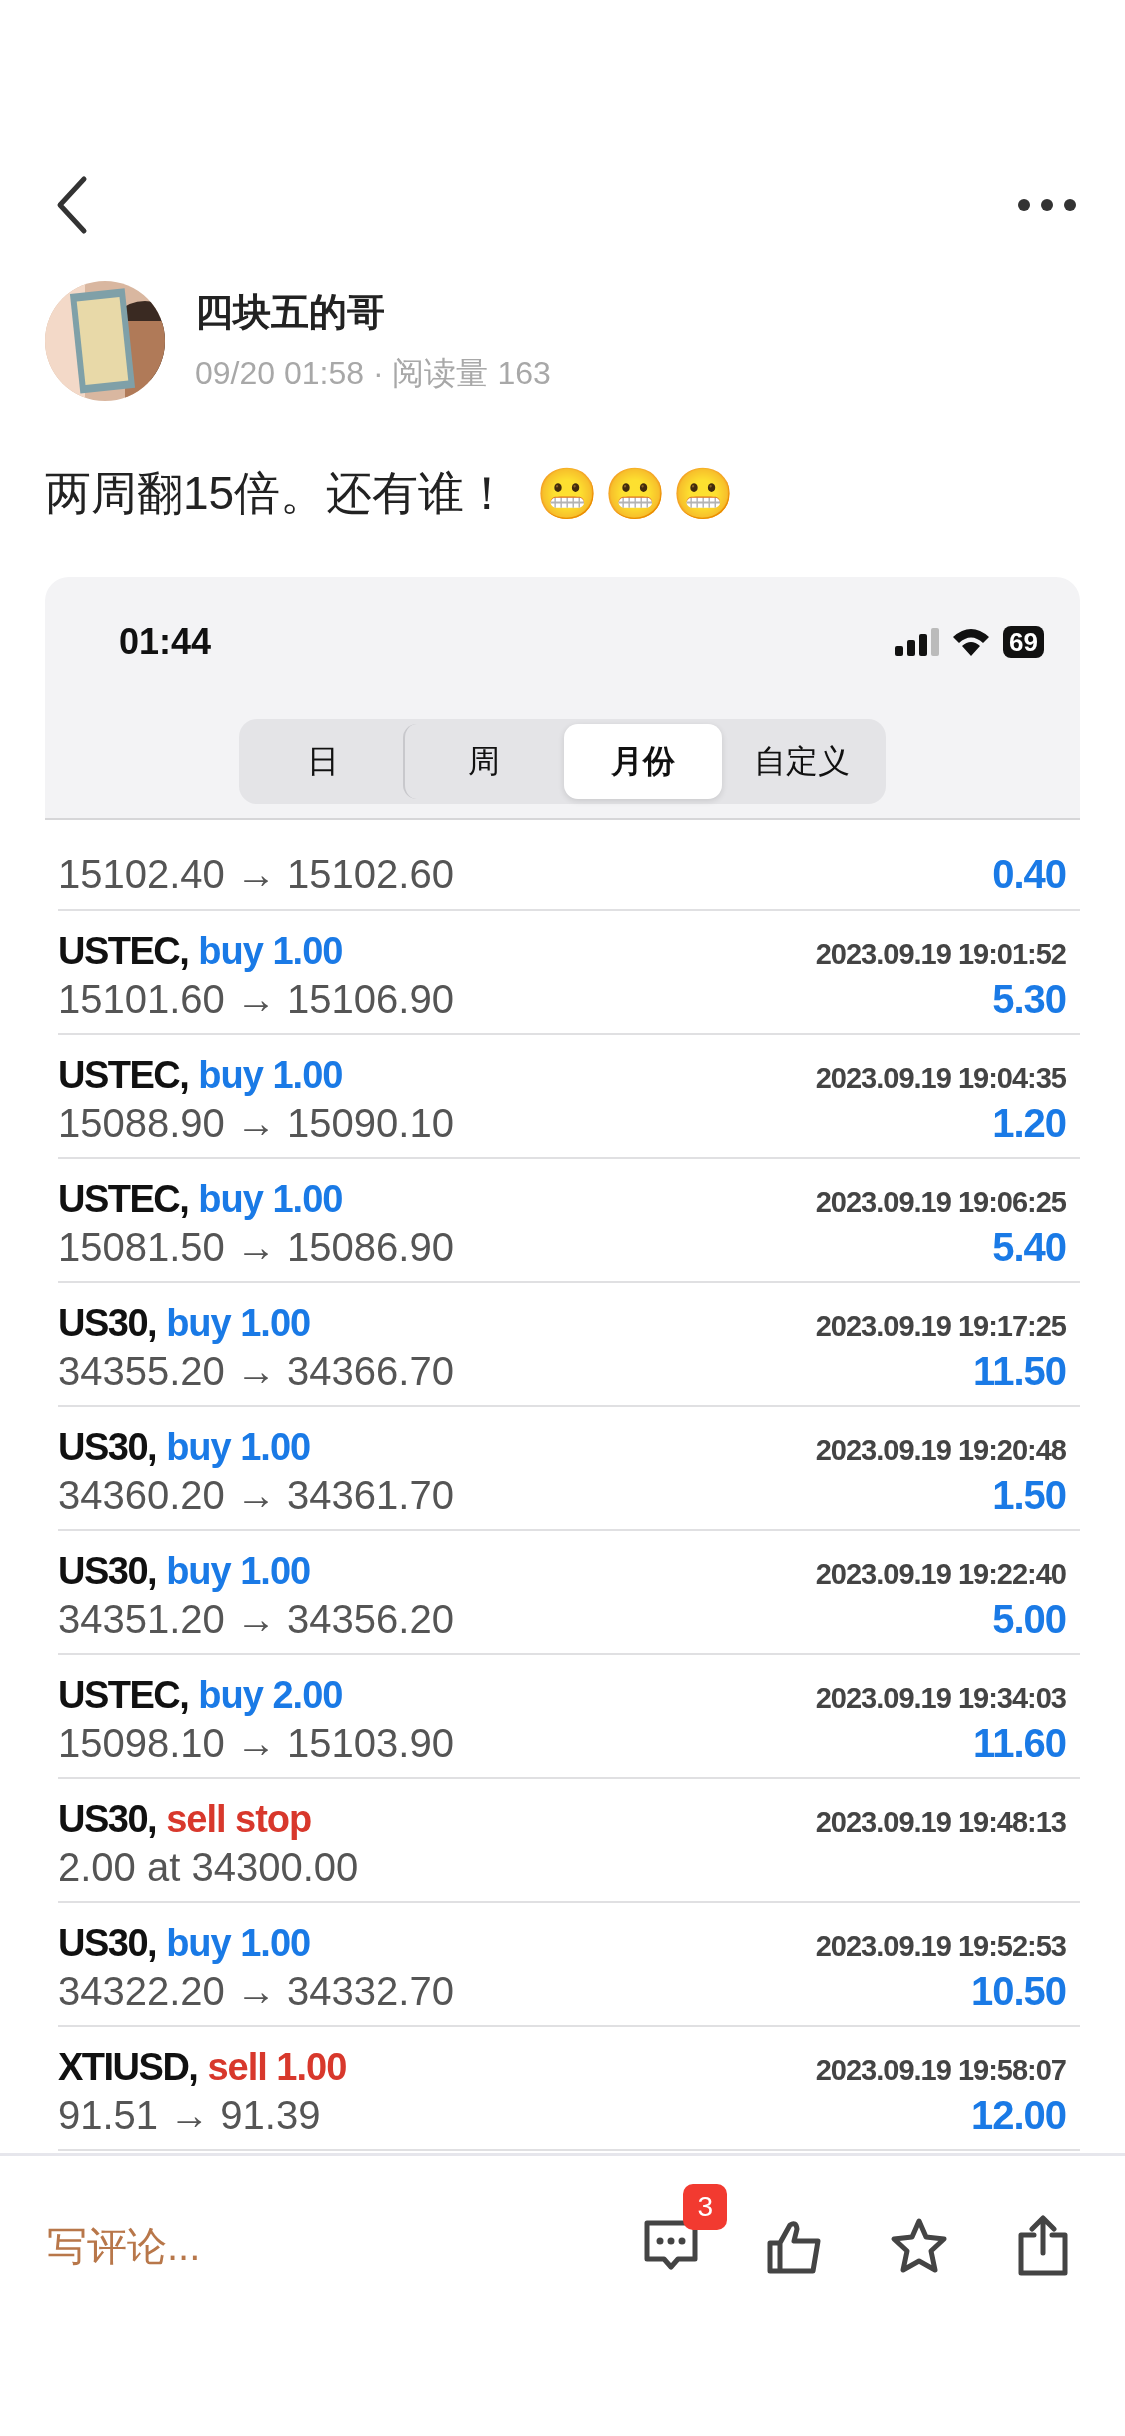  What do you see at coordinates (643, 761) in the screenshot?
I see `period-tab: 月份` at bounding box center [643, 761].